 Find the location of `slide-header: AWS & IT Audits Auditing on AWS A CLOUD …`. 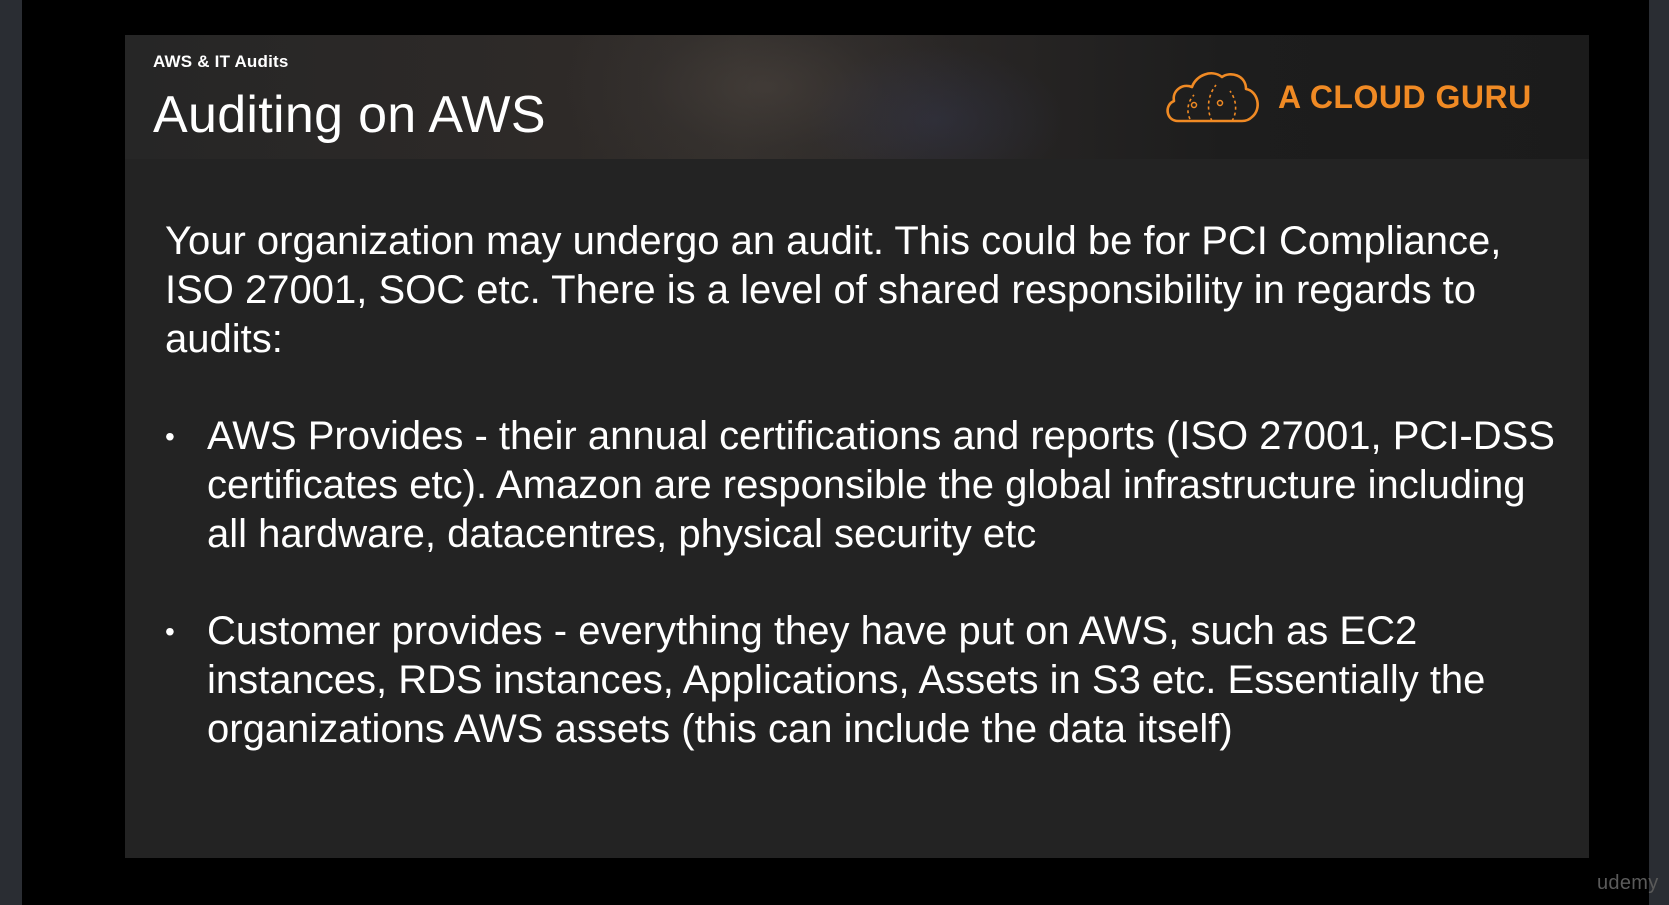

slide-header: AWS & IT Audits Auditing on AWS A CLOUD … is located at coordinates (857, 97).